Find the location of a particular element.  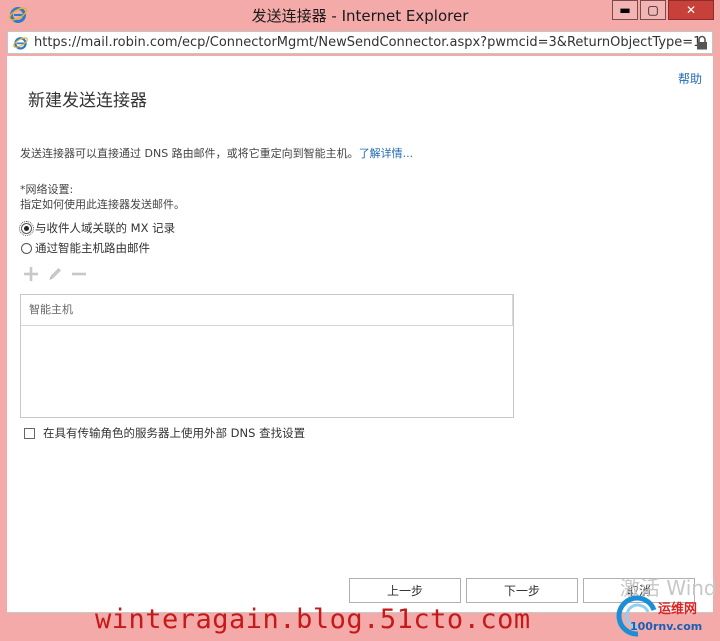

minimize-button: ▬ is located at coordinates (625, 10).